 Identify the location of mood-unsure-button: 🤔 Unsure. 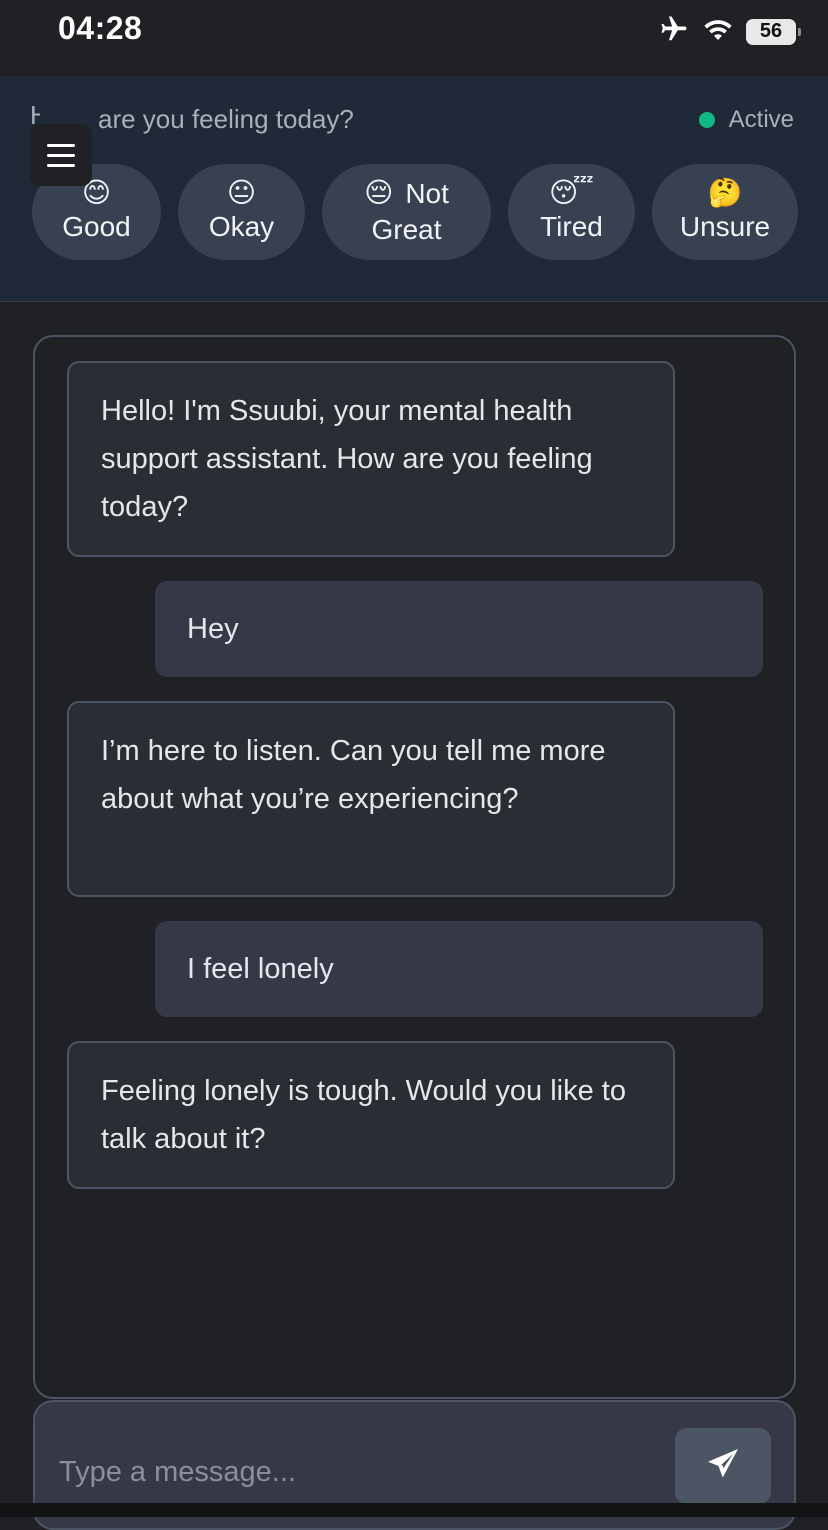
(725, 212).